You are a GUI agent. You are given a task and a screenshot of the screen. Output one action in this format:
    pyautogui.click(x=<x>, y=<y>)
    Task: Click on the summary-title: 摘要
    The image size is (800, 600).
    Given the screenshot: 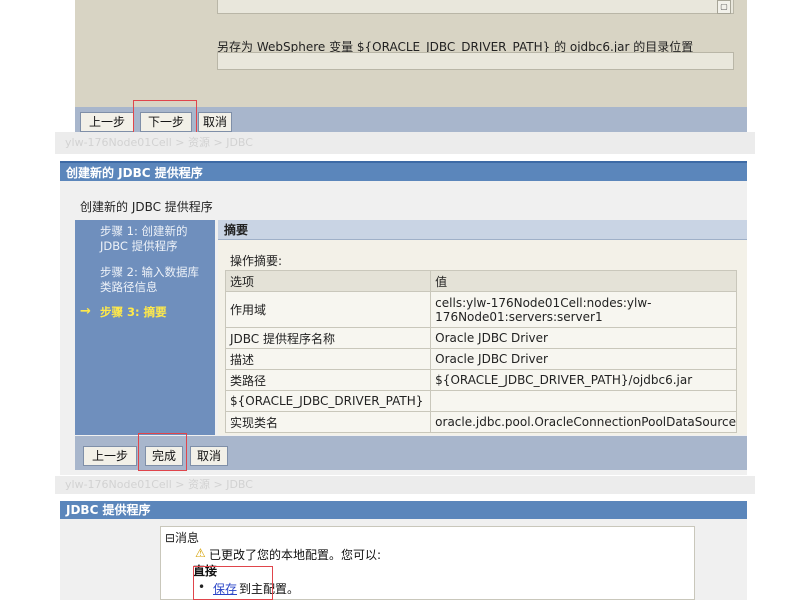 What is the action you would take?
    pyautogui.click(x=482, y=230)
    